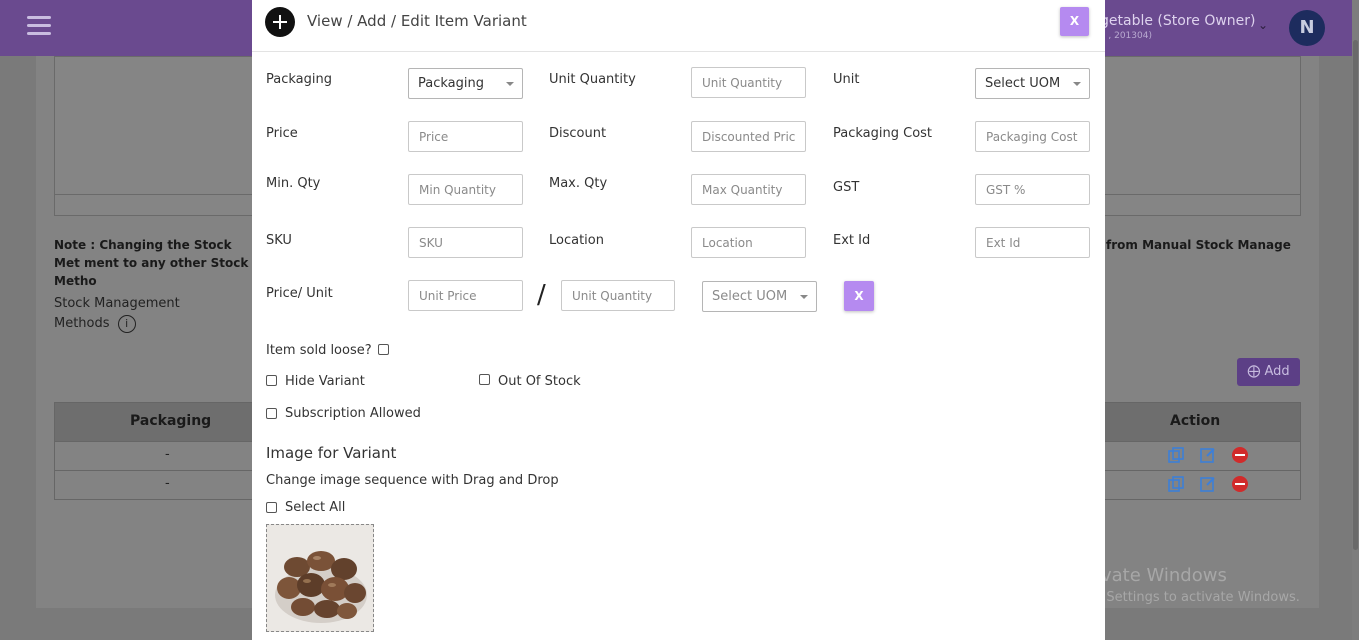 This screenshot has width=1359, height=640. I want to click on avatar: N, so click(1307, 28).